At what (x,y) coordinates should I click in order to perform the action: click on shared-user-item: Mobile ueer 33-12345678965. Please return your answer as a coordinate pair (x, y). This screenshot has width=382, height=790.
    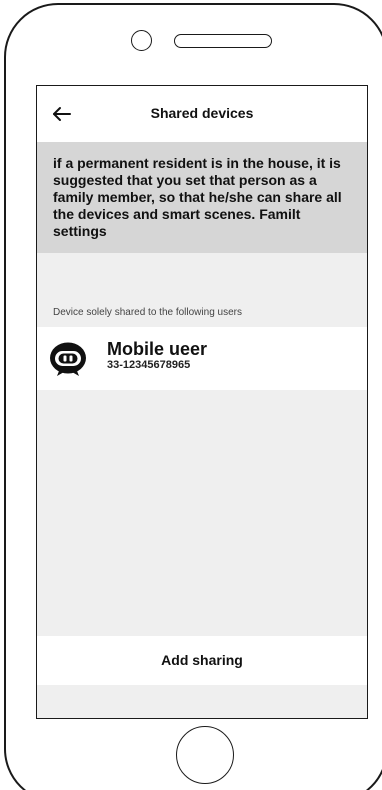
    Looking at the image, I should click on (202, 358).